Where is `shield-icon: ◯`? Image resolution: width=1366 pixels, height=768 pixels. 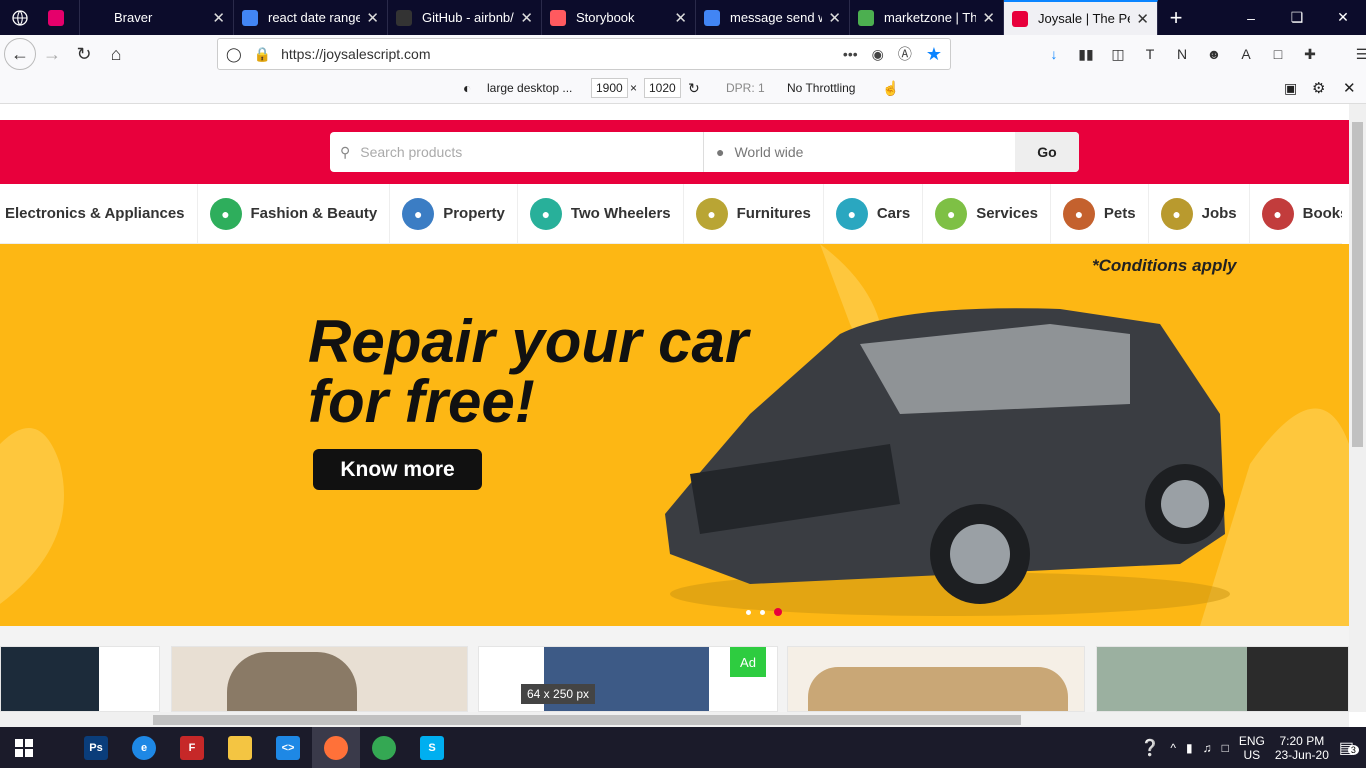
shield-icon: ◯ is located at coordinates (234, 54).